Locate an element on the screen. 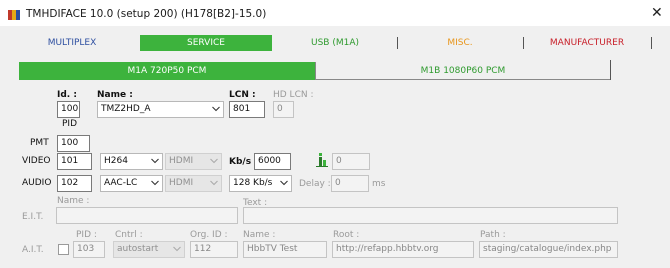 This screenshot has height=268, width=670. tab-usb: USB (M1A) is located at coordinates (335, 43).